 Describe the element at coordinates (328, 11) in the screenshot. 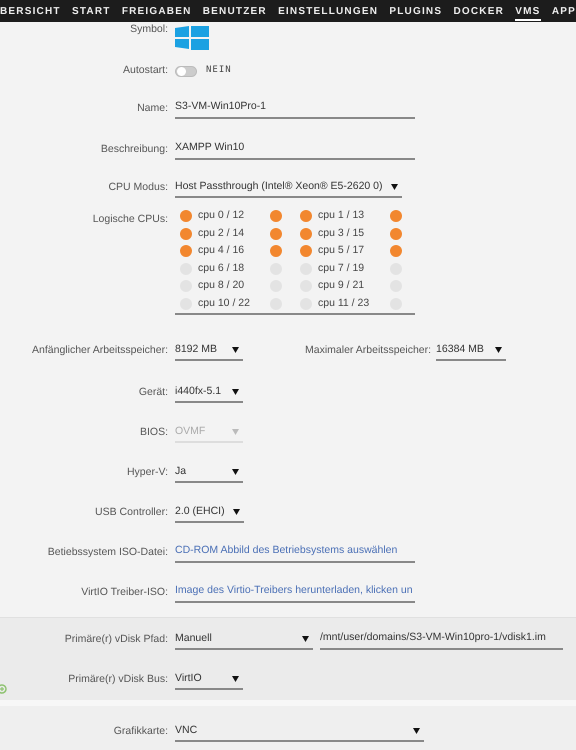

I see `nav-tab: EINSTELLUNGEN` at that location.